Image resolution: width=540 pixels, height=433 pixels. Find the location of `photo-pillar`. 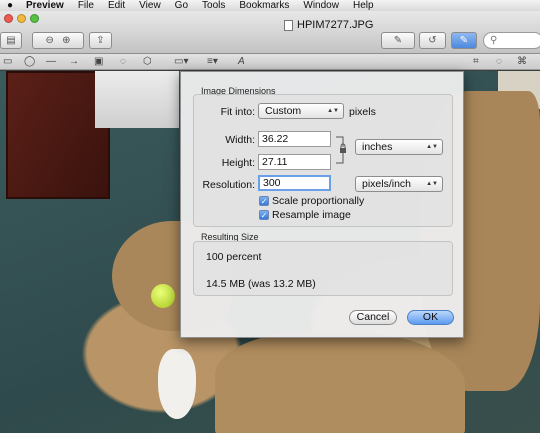

photo-pillar is located at coordinates (137, 99).